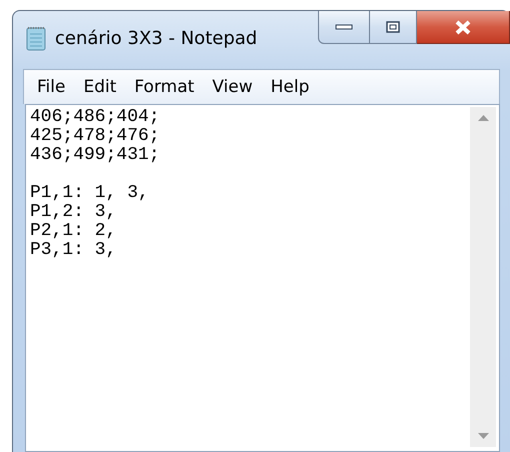  What do you see at coordinates (100, 87) in the screenshot?
I see `menu-item: Edit` at bounding box center [100, 87].